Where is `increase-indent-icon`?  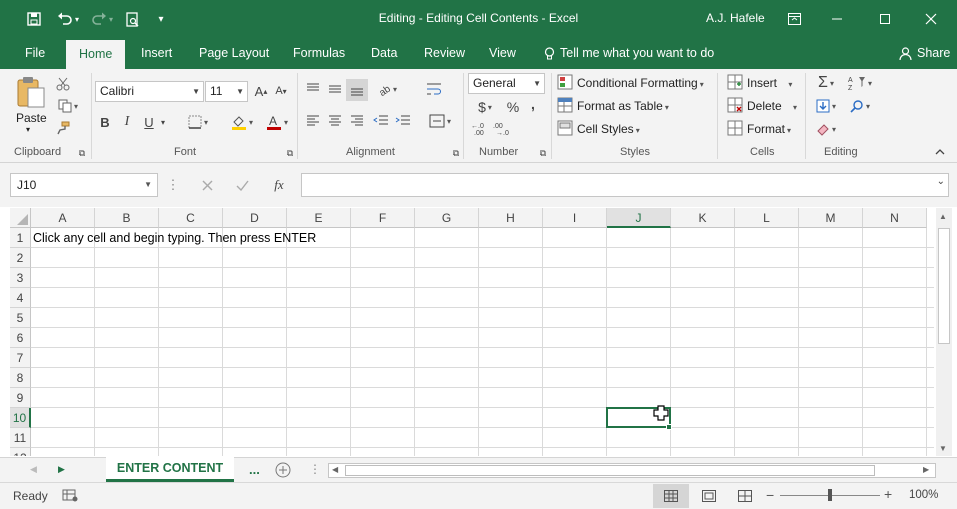
increase-indent-icon is located at coordinates (403, 121).